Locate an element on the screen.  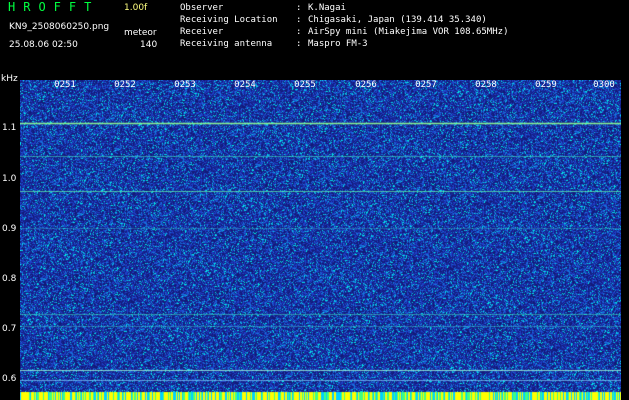
x-tick-label: 0257 is located at coordinates (426, 85).